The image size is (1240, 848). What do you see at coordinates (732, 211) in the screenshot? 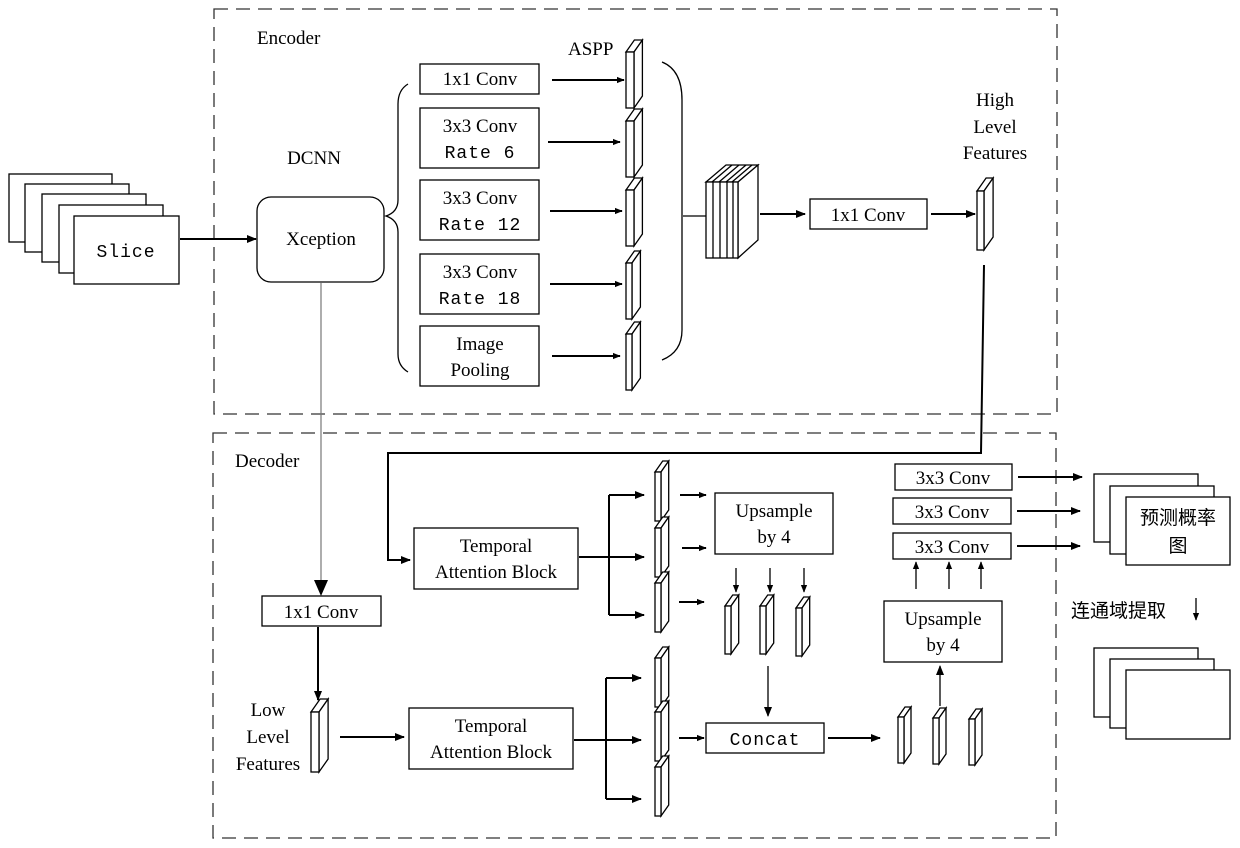
I see `aspp-concat-stack` at bounding box center [732, 211].